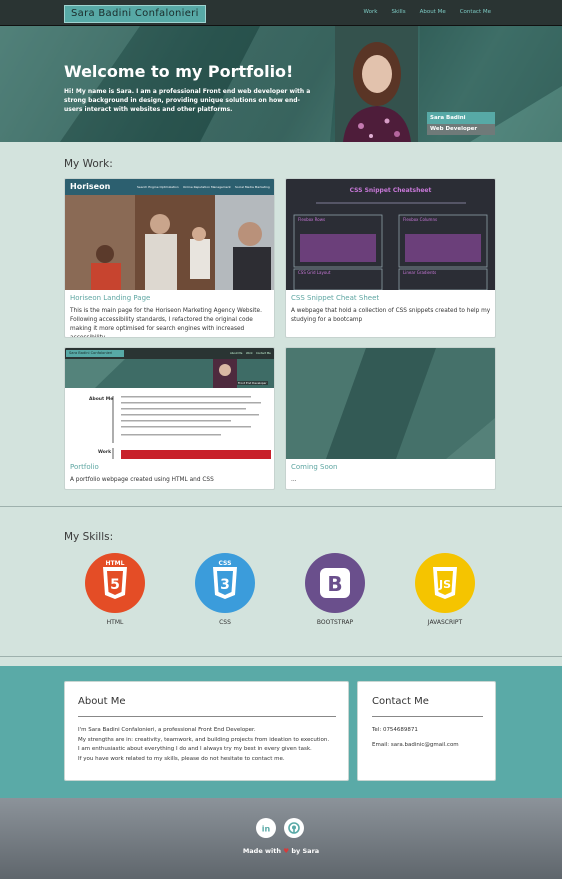 The image size is (562, 879). I want to click on horiseon-logo: Horiseon, so click(90, 186).